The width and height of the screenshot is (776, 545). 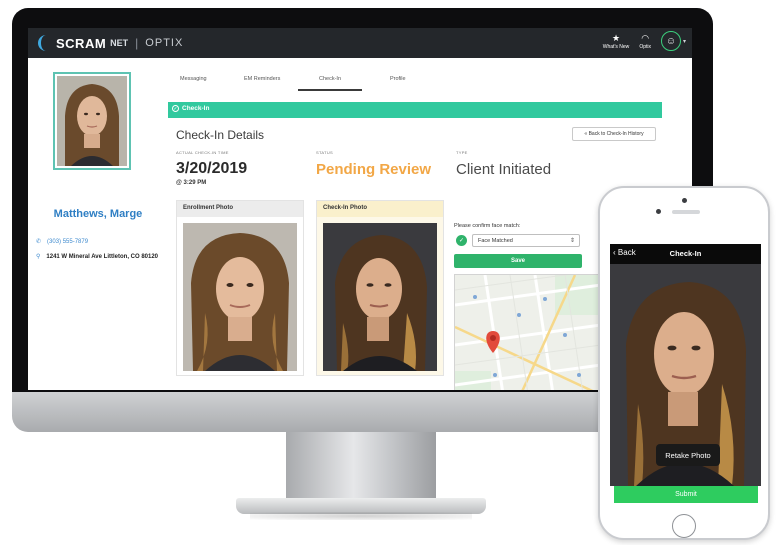 I want to click on tab-check-in: Check-In, so click(x=330, y=79).